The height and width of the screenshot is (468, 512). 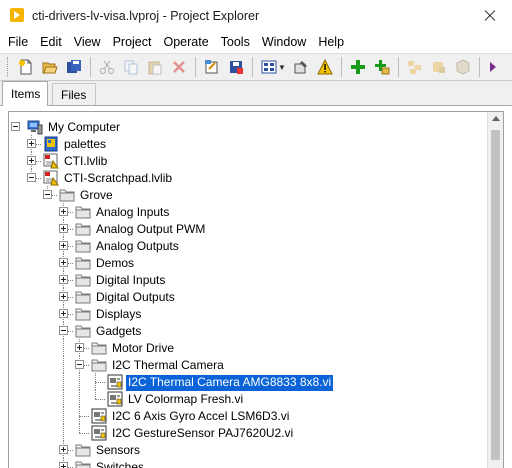 I want to click on properties-icon, so click(x=300, y=67).